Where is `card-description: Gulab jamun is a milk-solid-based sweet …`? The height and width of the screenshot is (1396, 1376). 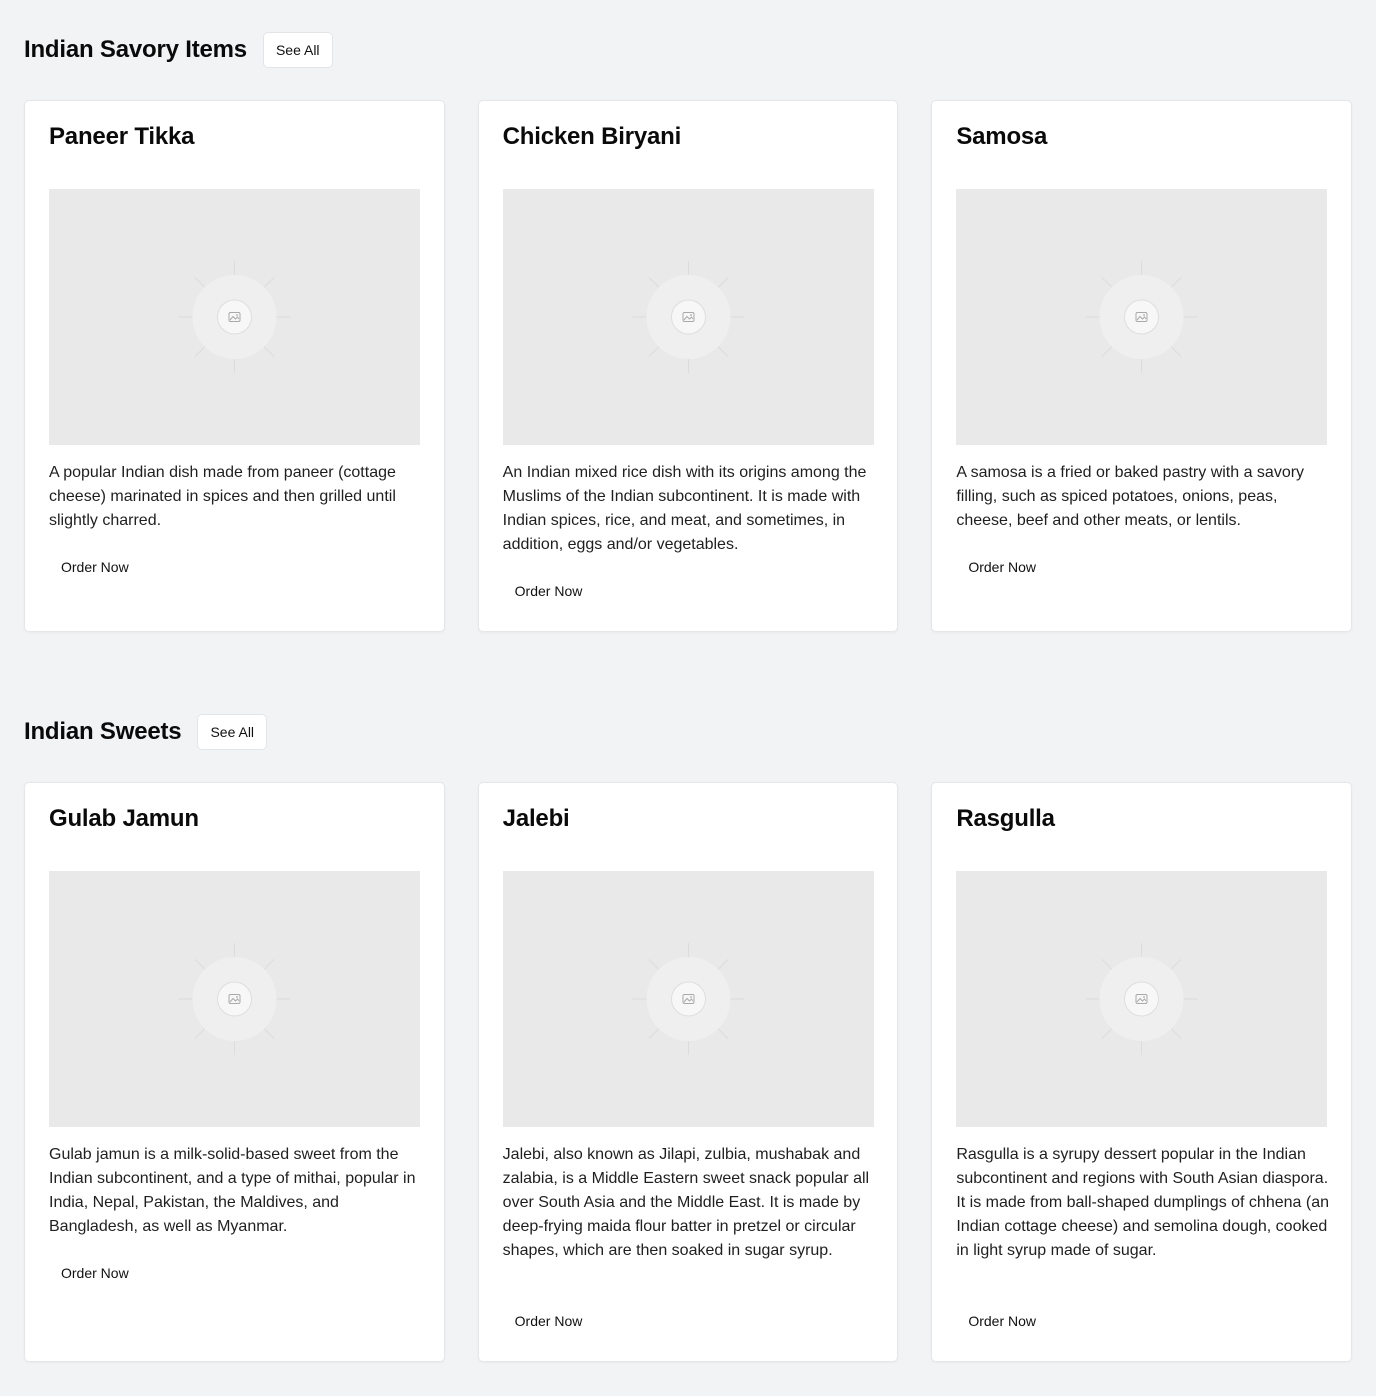 card-description: Gulab jamun is a milk-solid-based sweet … is located at coordinates (232, 1190).